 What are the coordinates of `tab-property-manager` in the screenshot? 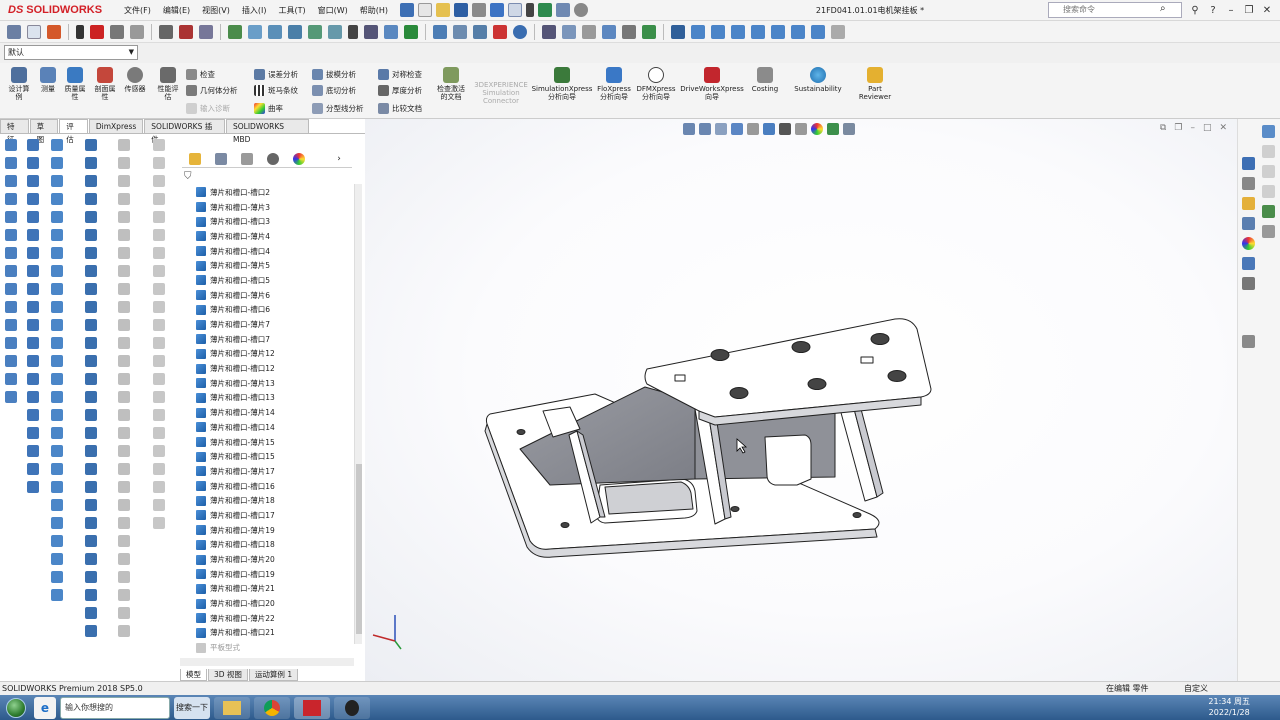 It's located at (221, 159).